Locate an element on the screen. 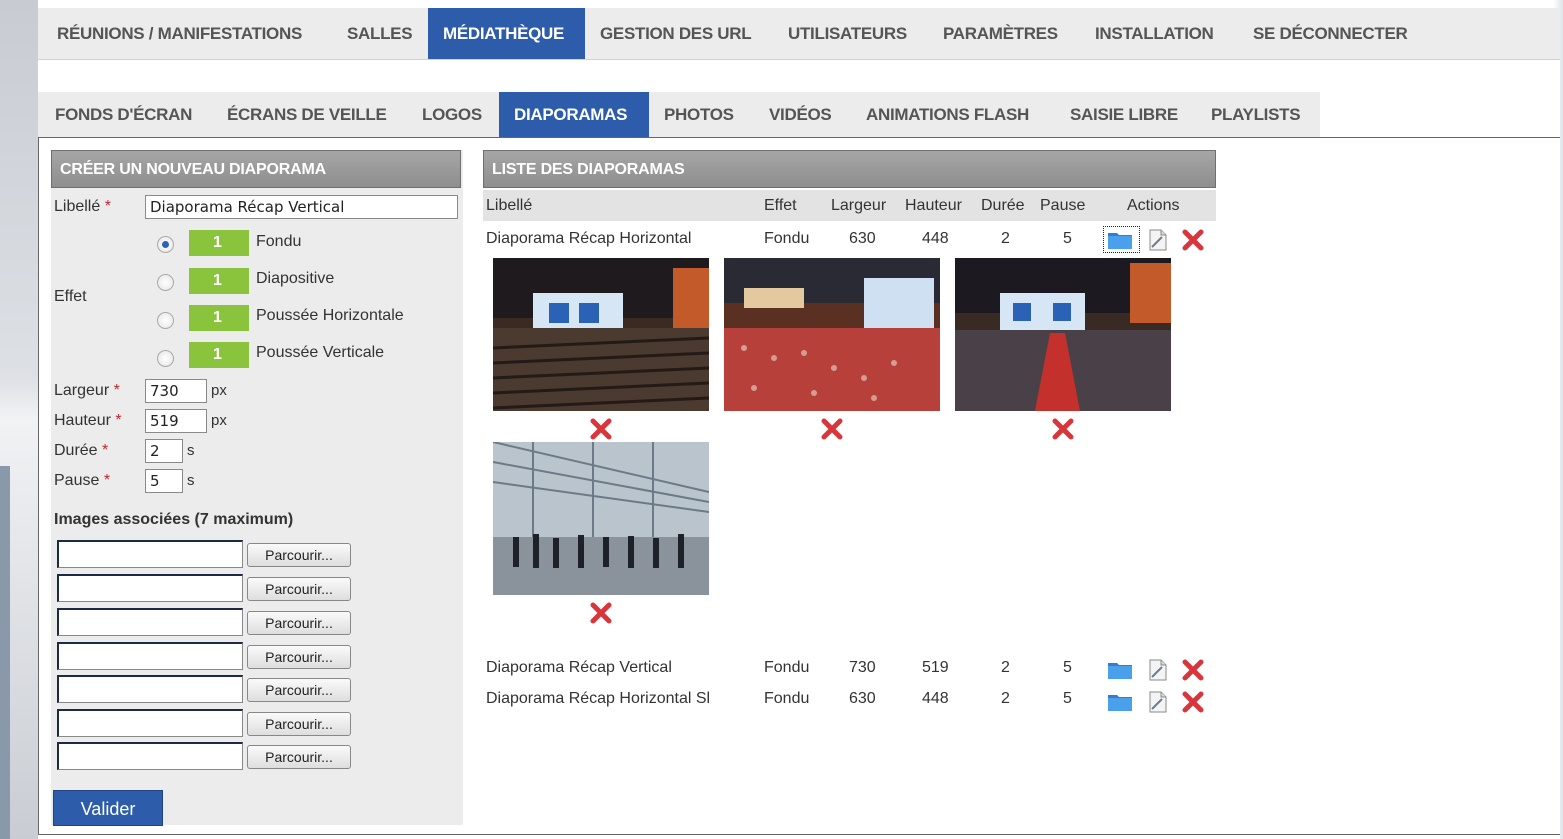 The width and height of the screenshot is (1563, 839). row1-pause: 5 is located at coordinates (1067, 238).